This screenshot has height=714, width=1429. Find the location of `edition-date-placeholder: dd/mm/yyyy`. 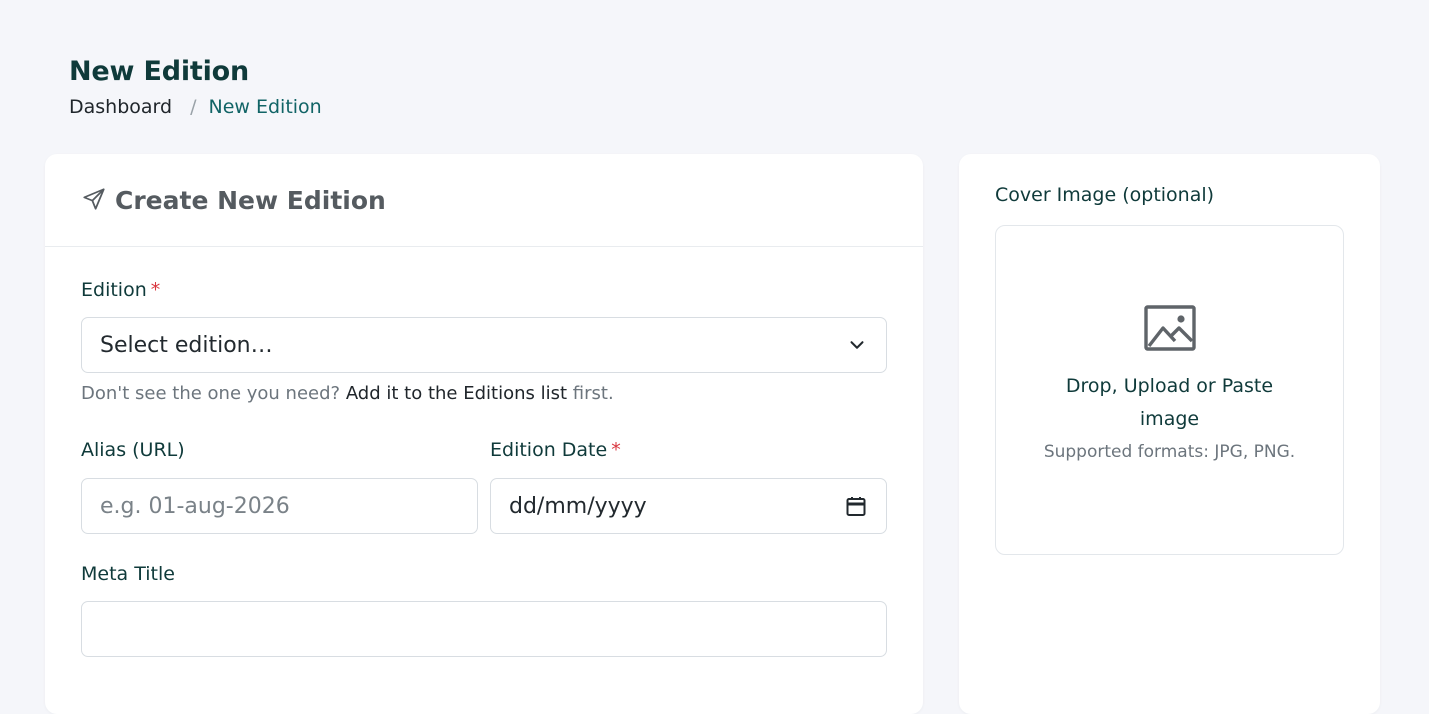

edition-date-placeholder: dd/mm/yyyy is located at coordinates (578, 506).